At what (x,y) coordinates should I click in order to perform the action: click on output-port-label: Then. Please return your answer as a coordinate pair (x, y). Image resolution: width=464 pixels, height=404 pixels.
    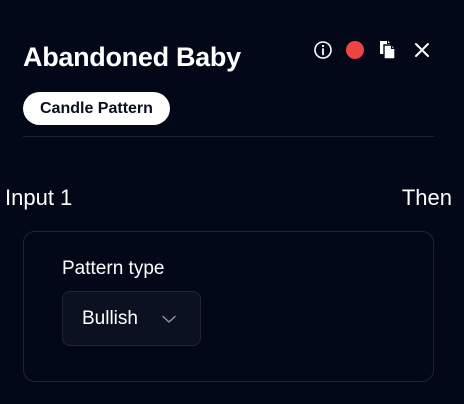
    Looking at the image, I should click on (427, 198).